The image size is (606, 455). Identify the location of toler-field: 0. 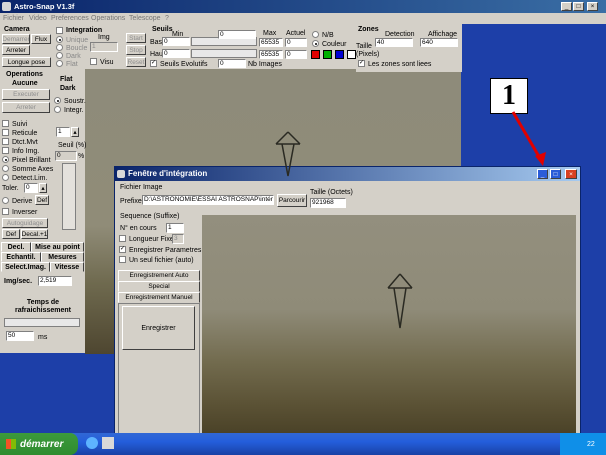
(31, 188).